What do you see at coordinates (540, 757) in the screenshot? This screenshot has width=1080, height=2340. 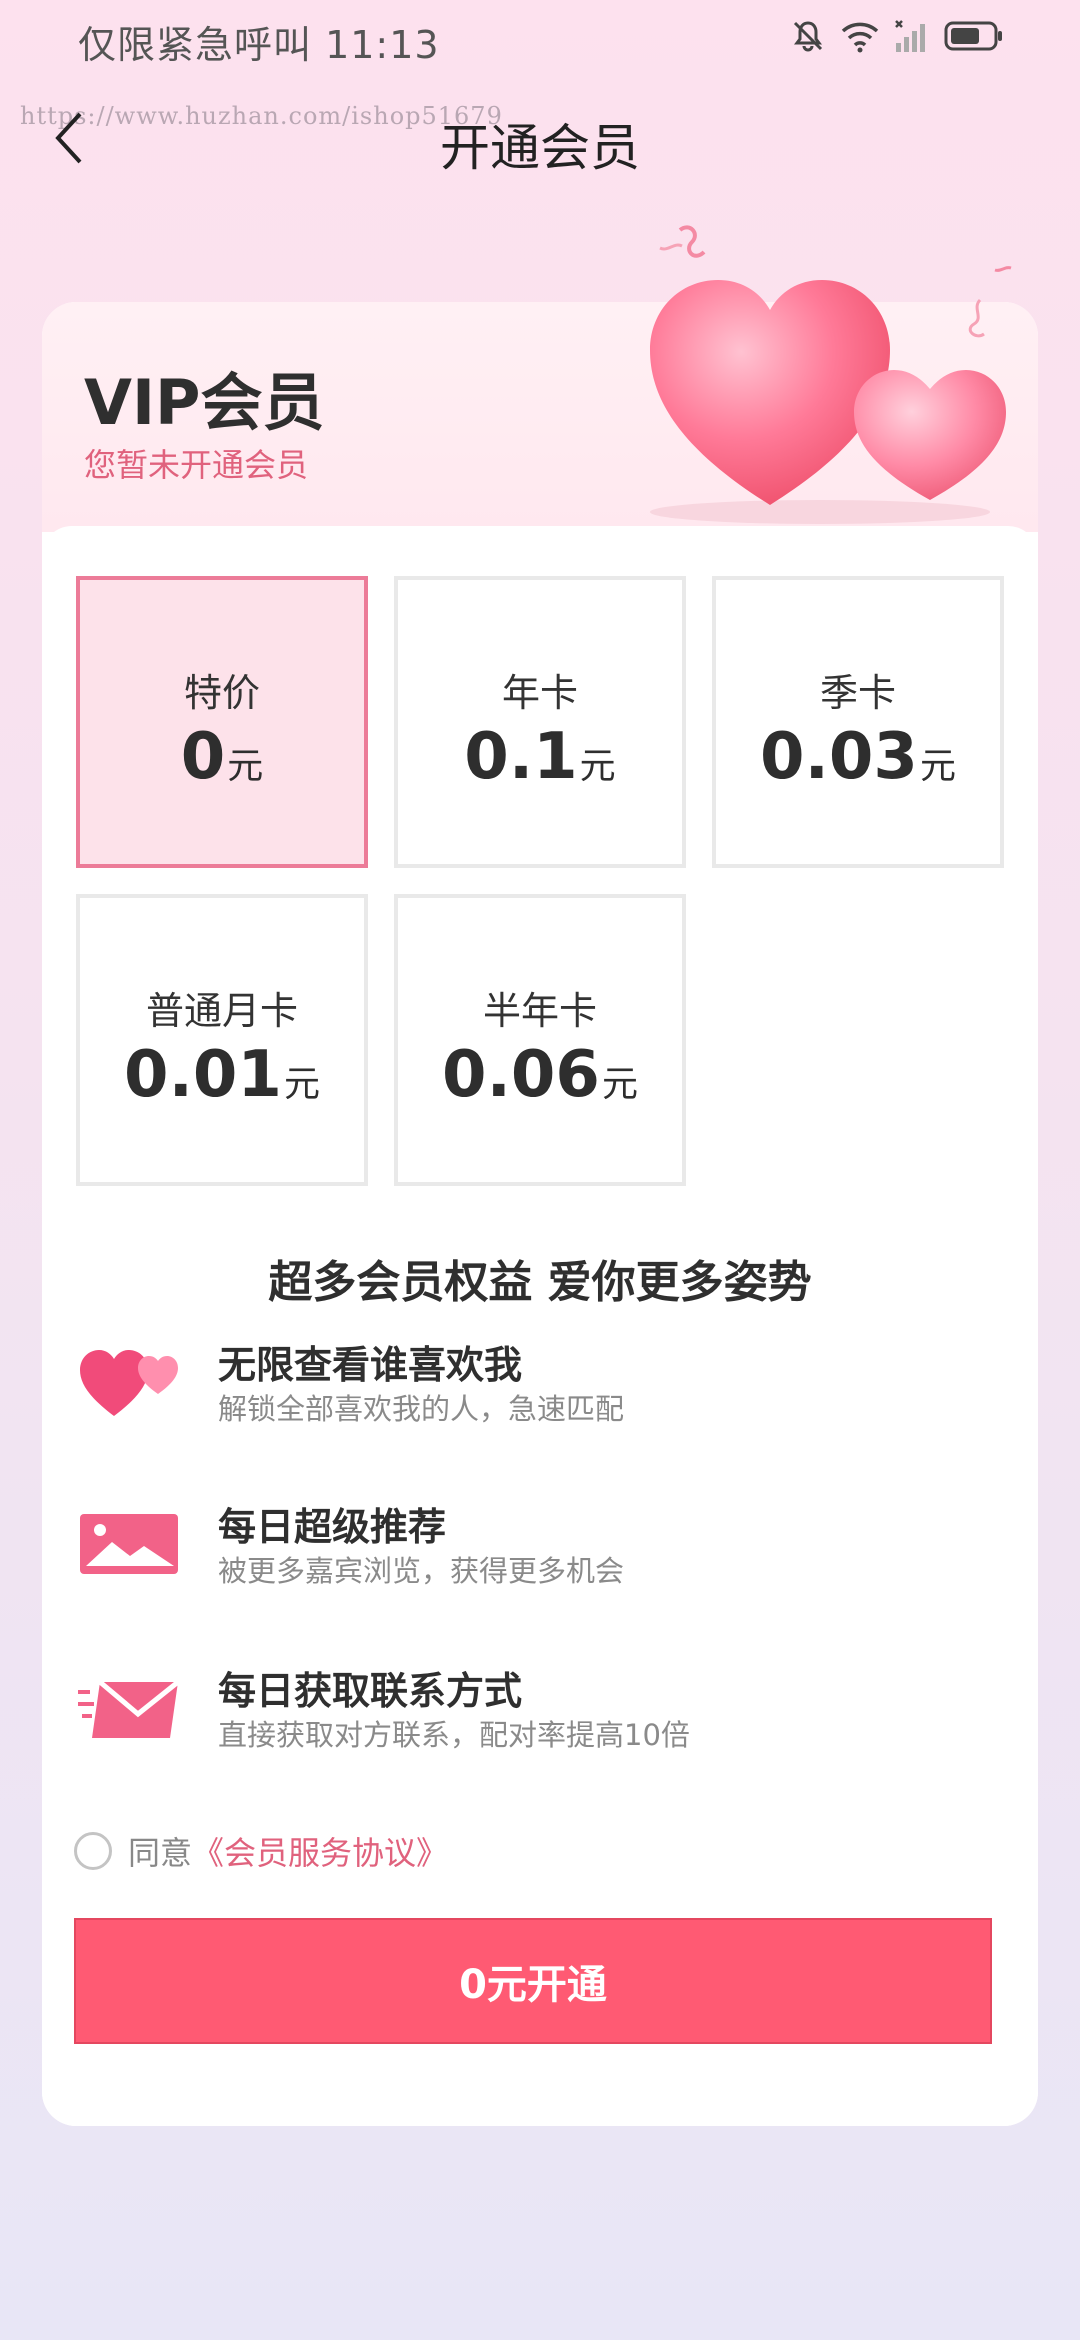 I see `plan-price: 0.1元` at bounding box center [540, 757].